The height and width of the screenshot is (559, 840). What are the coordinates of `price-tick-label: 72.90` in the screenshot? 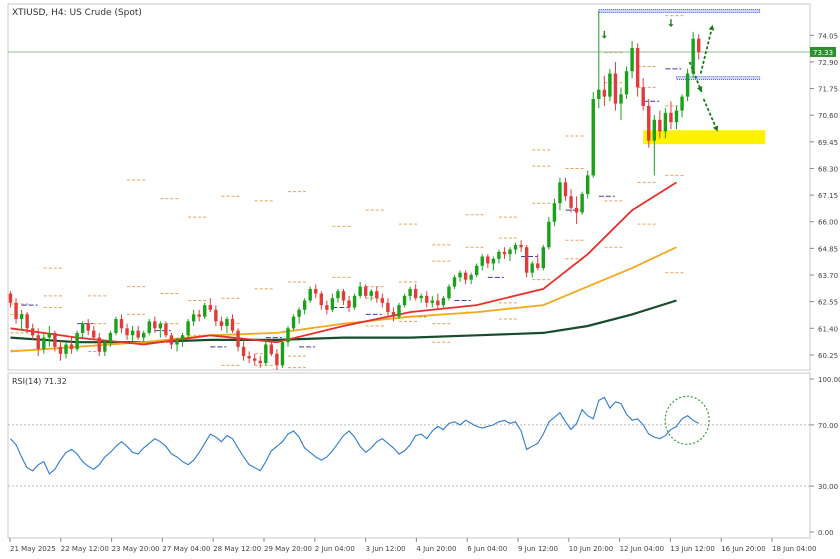 It's located at (828, 63).